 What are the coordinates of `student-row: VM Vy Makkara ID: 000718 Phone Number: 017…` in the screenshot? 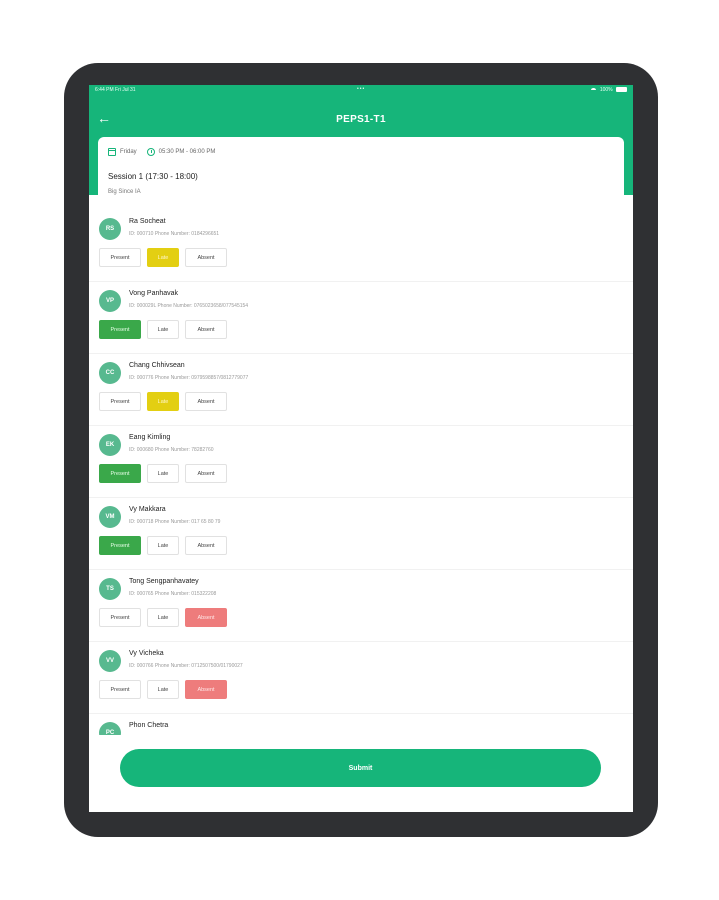 It's located at (361, 534).